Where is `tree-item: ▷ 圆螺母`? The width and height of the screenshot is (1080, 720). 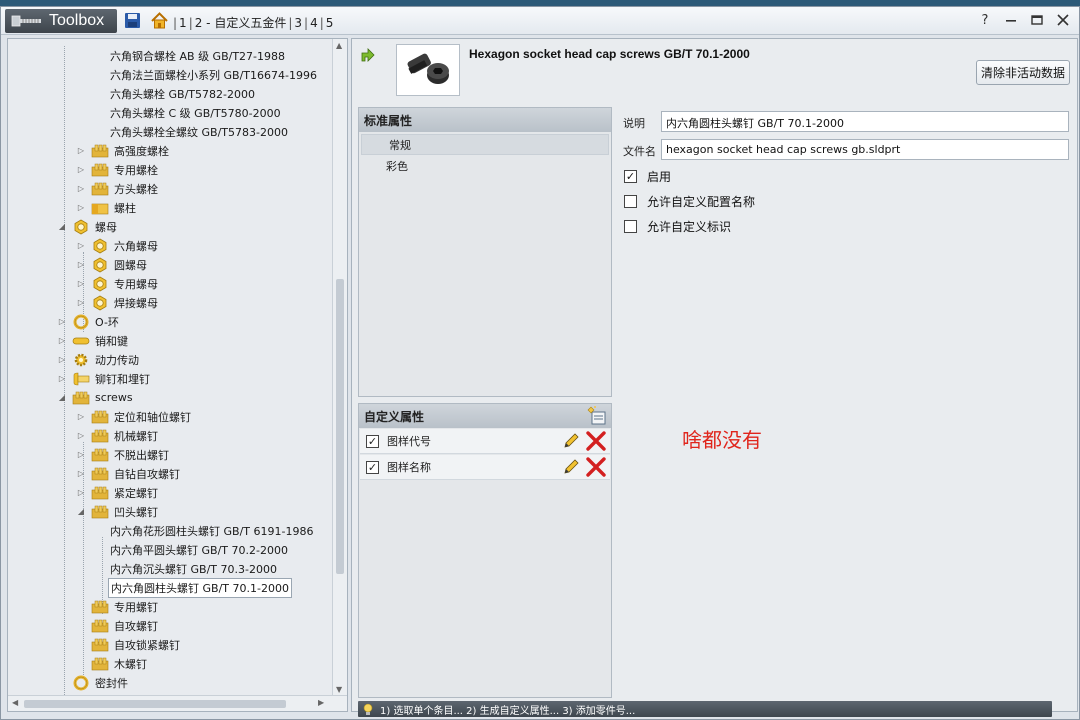
tree-item: ▷ 圆螺母 is located at coordinates (112, 264).